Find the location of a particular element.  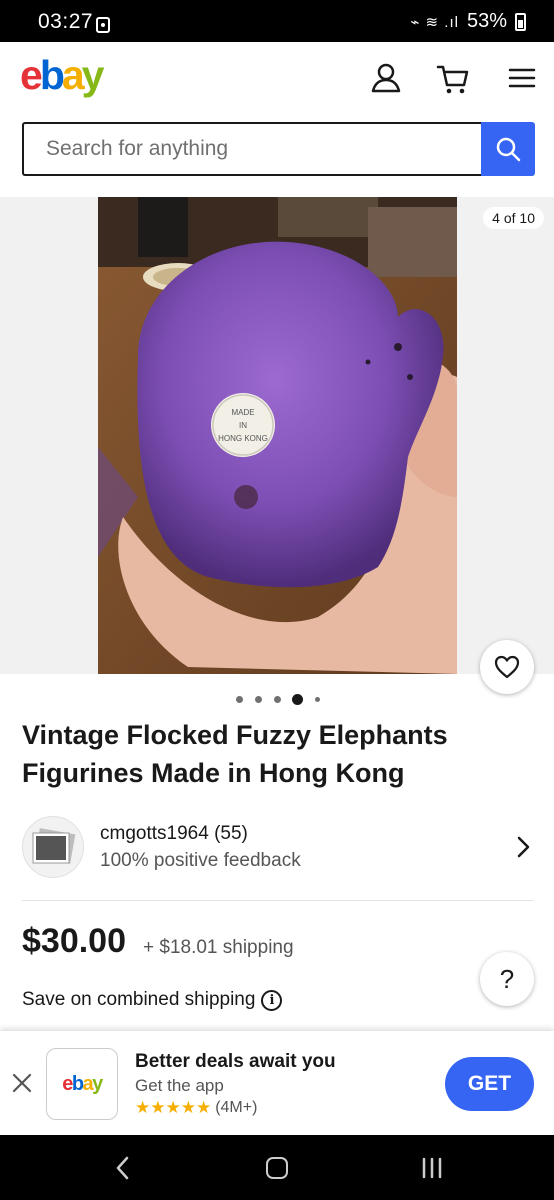

notification-app-icon is located at coordinates (103, 25).